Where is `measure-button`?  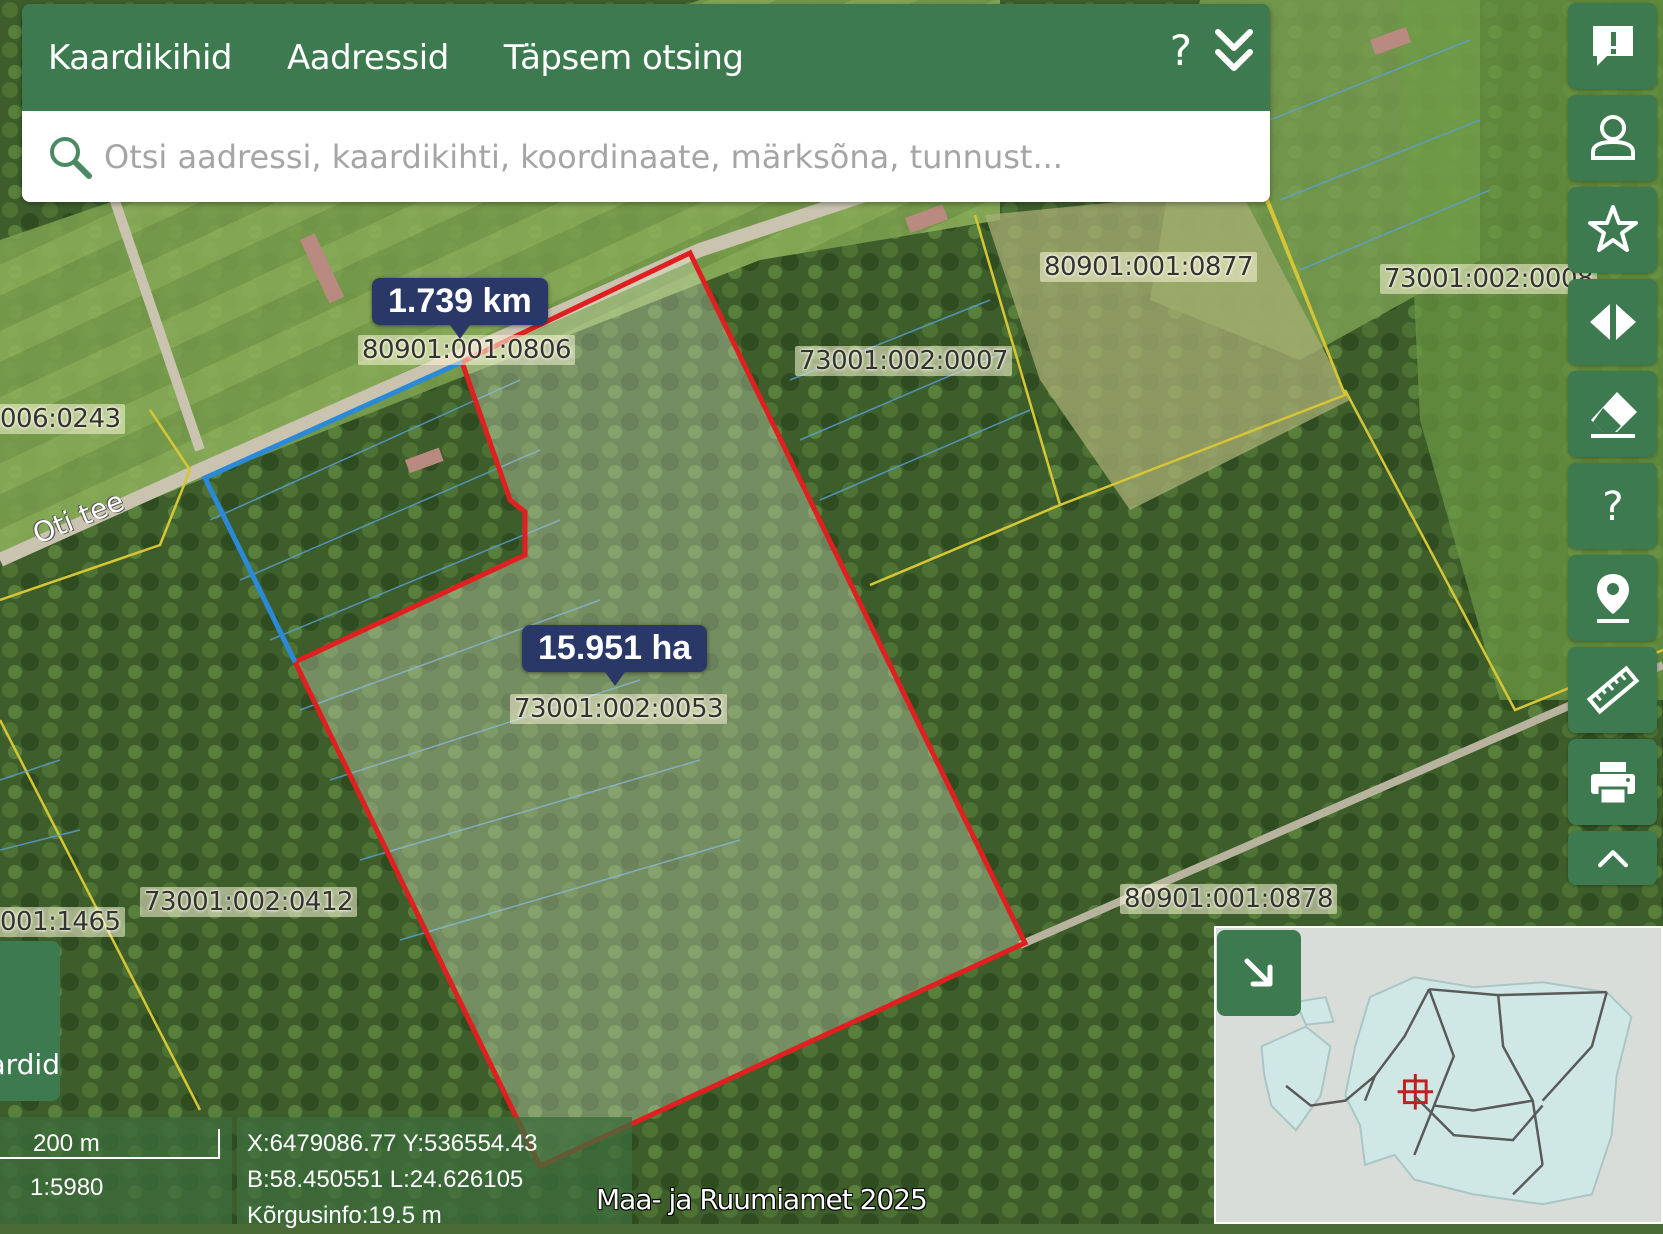
measure-button is located at coordinates (1612, 690).